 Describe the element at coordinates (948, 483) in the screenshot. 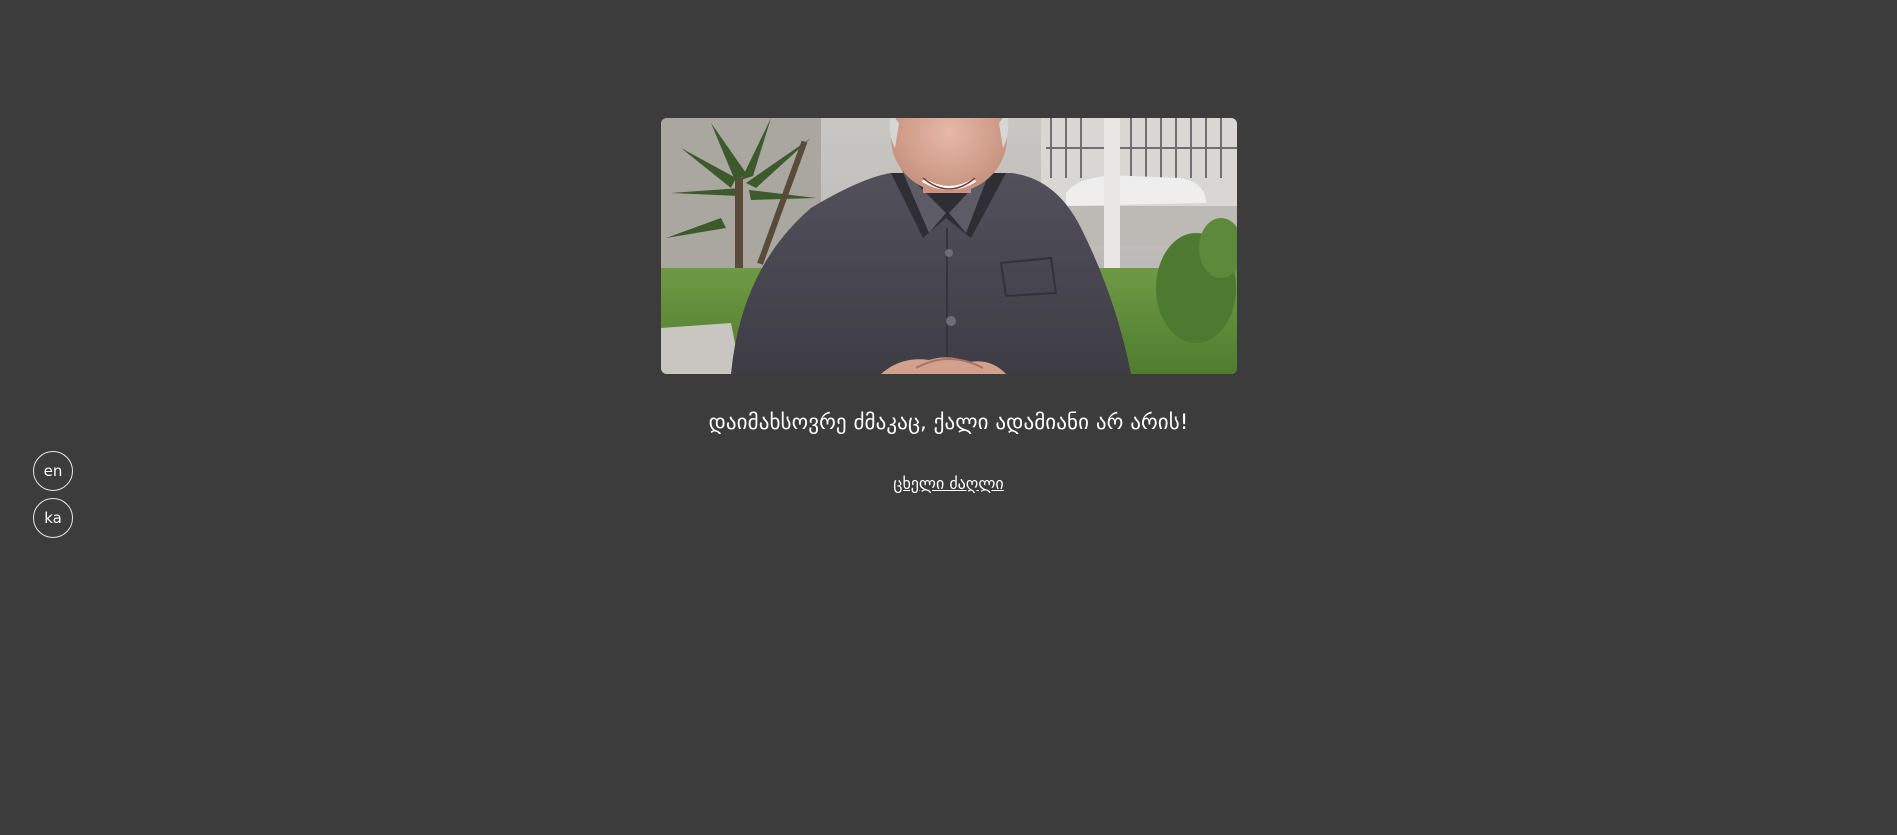

I see `next-link: ცხელი ძაღლი` at that location.